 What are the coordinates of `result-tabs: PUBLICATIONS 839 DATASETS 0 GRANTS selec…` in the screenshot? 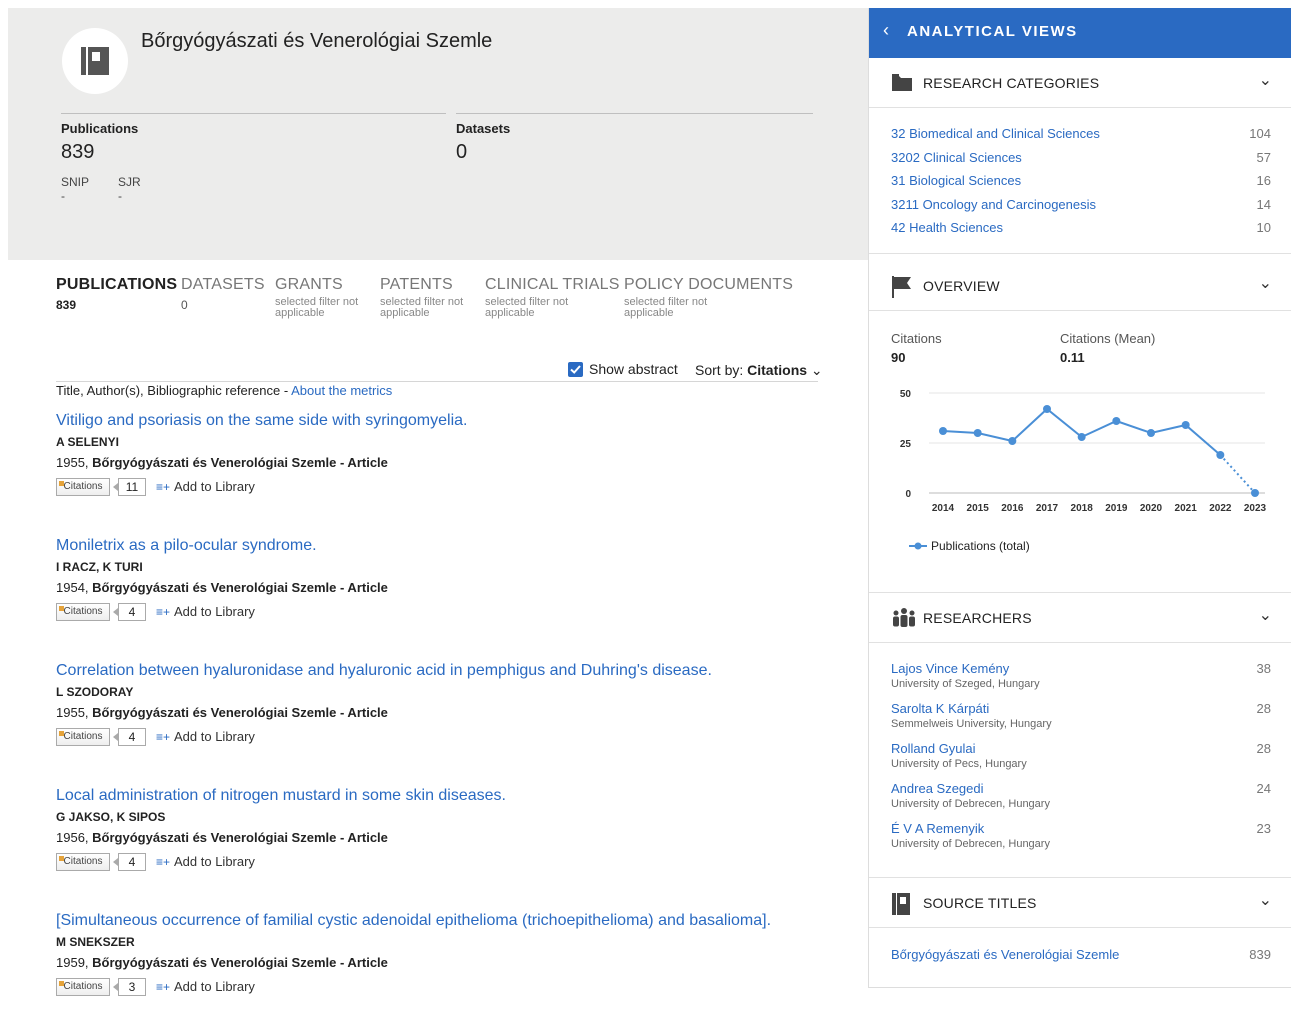 It's located at (438, 306).